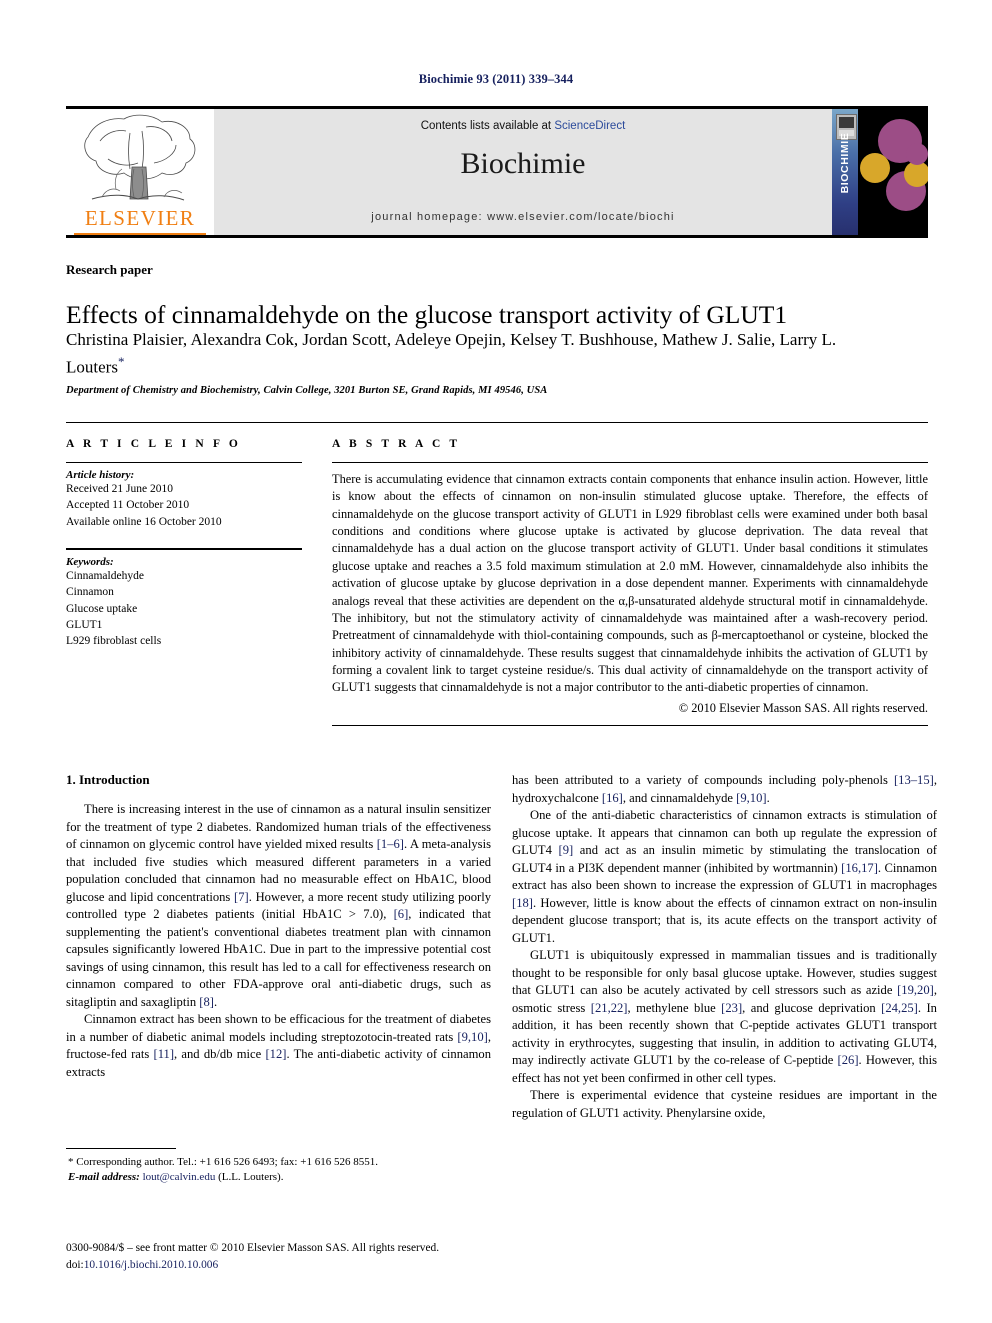  Describe the element at coordinates (848, 1060) in the screenshot. I see `citation-reference: [26]` at that location.